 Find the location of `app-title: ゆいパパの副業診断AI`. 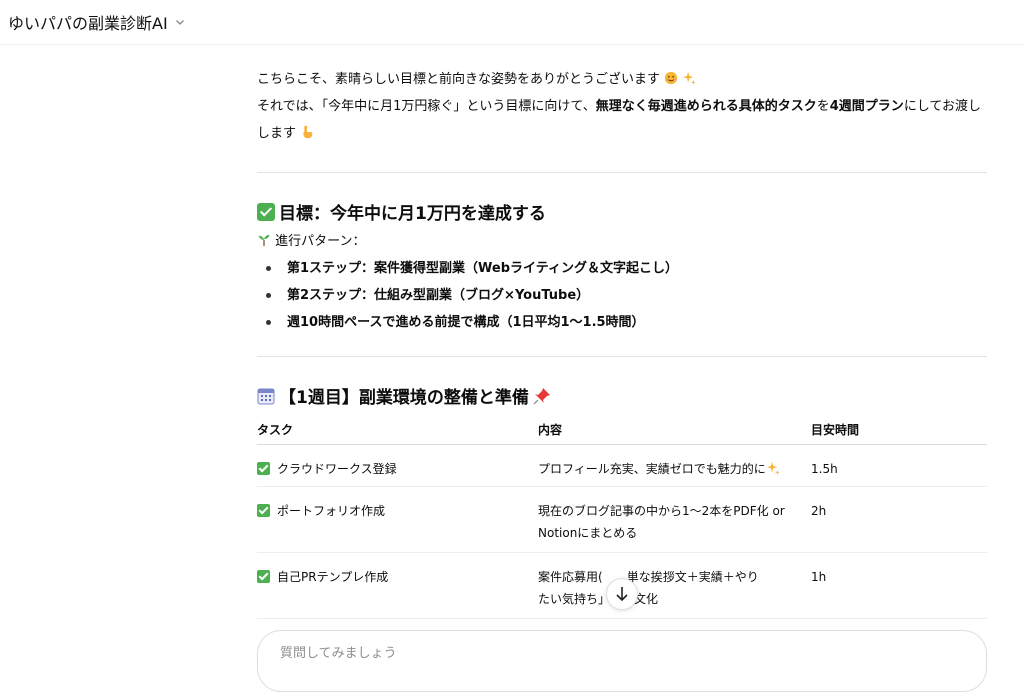

app-title: ゆいパパの副業診断AI is located at coordinates (88, 23).